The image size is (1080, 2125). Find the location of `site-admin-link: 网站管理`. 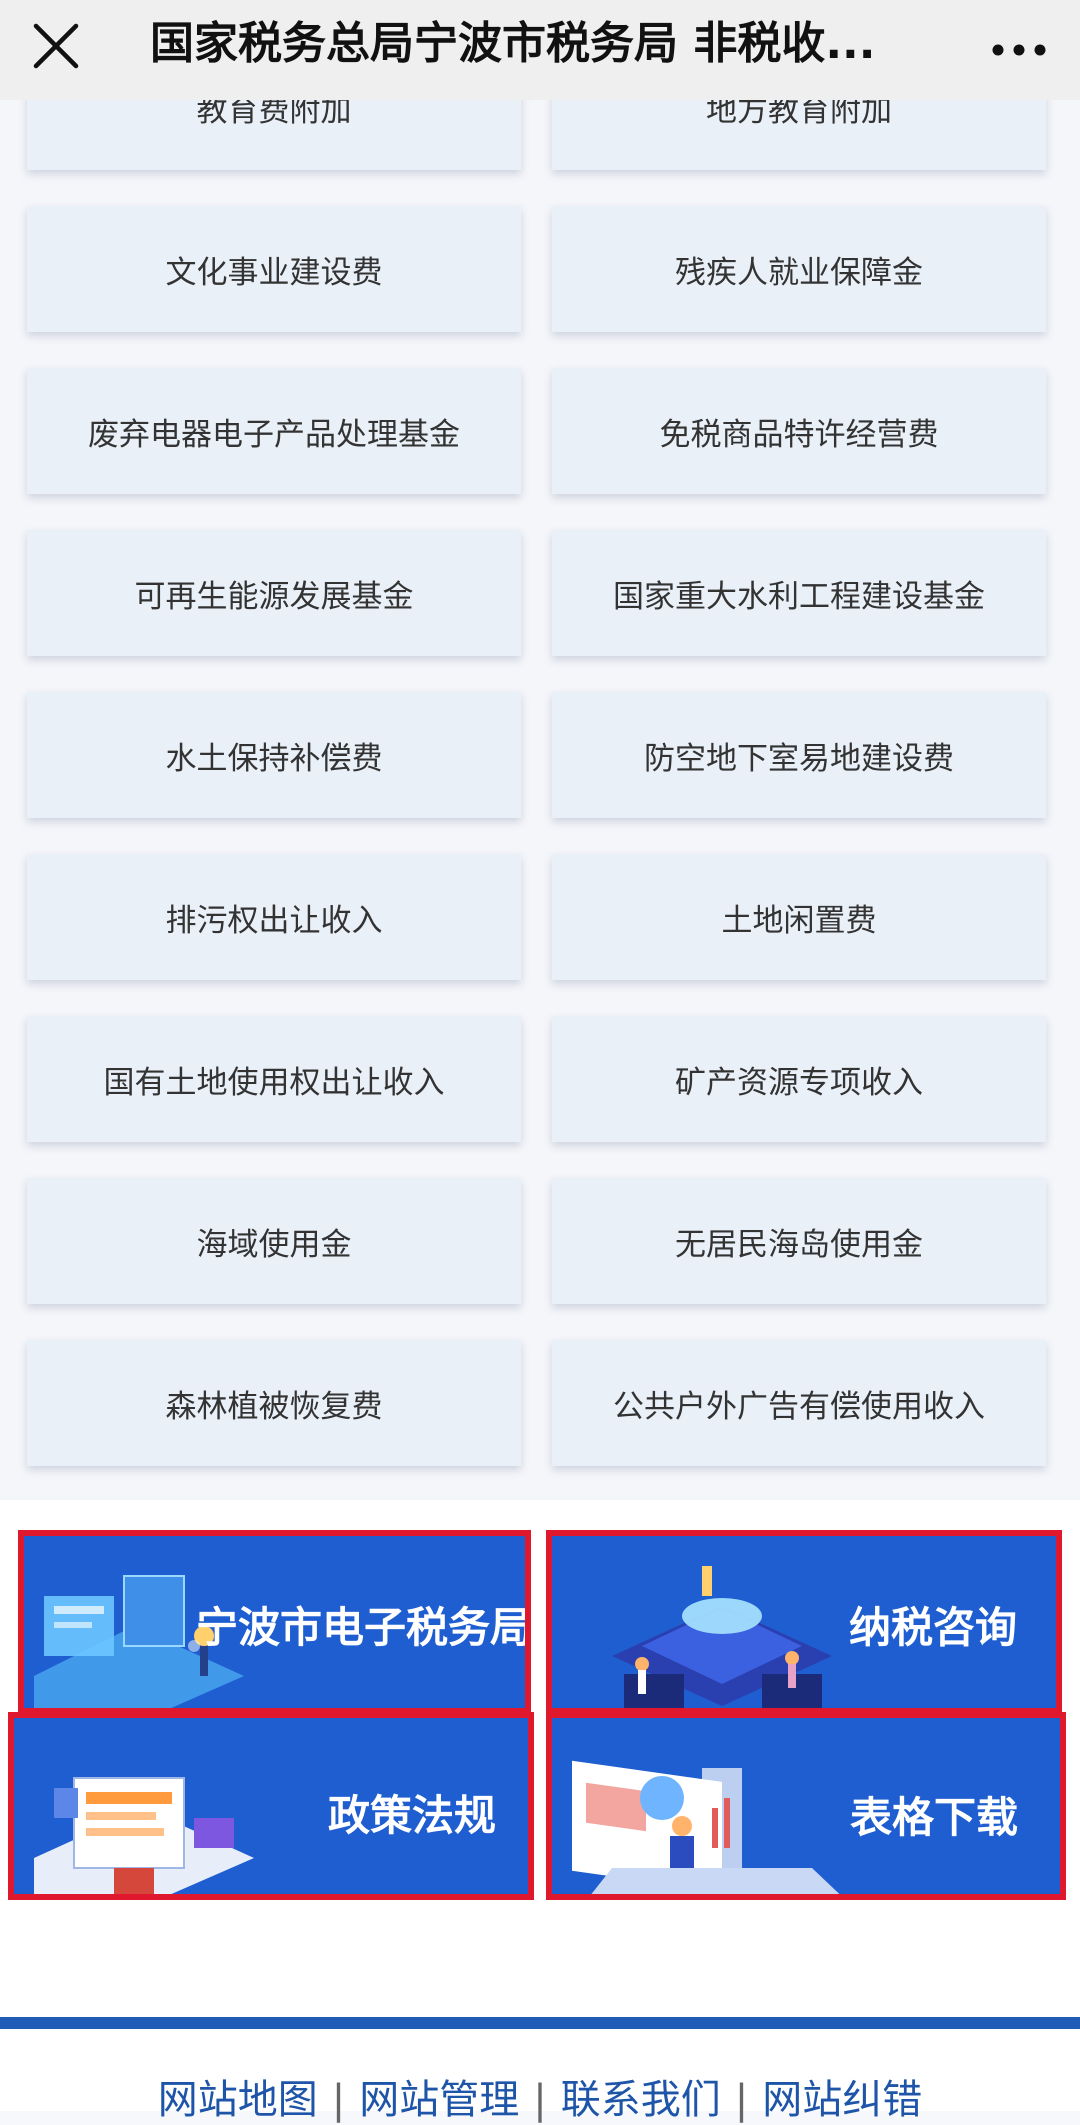

site-admin-link: 网站管理 is located at coordinates (439, 2100).